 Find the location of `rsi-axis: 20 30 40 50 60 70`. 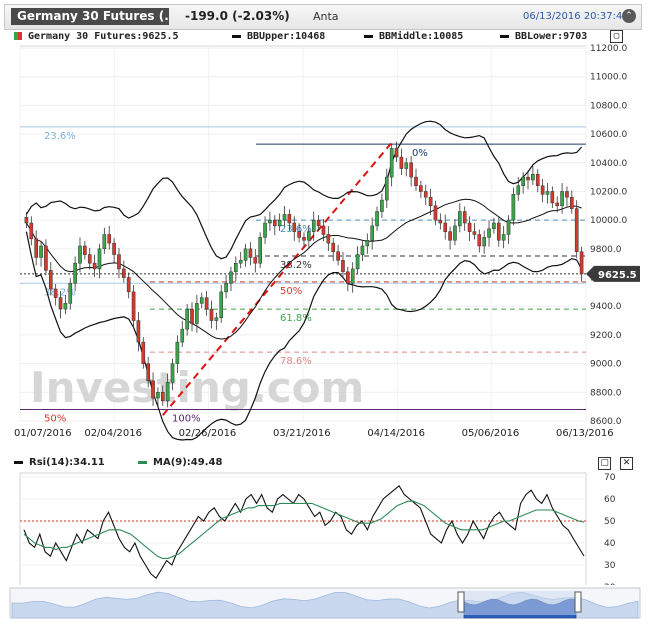

rsi-axis: 20 30 40 50 60 70 is located at coordinates (610, 529).